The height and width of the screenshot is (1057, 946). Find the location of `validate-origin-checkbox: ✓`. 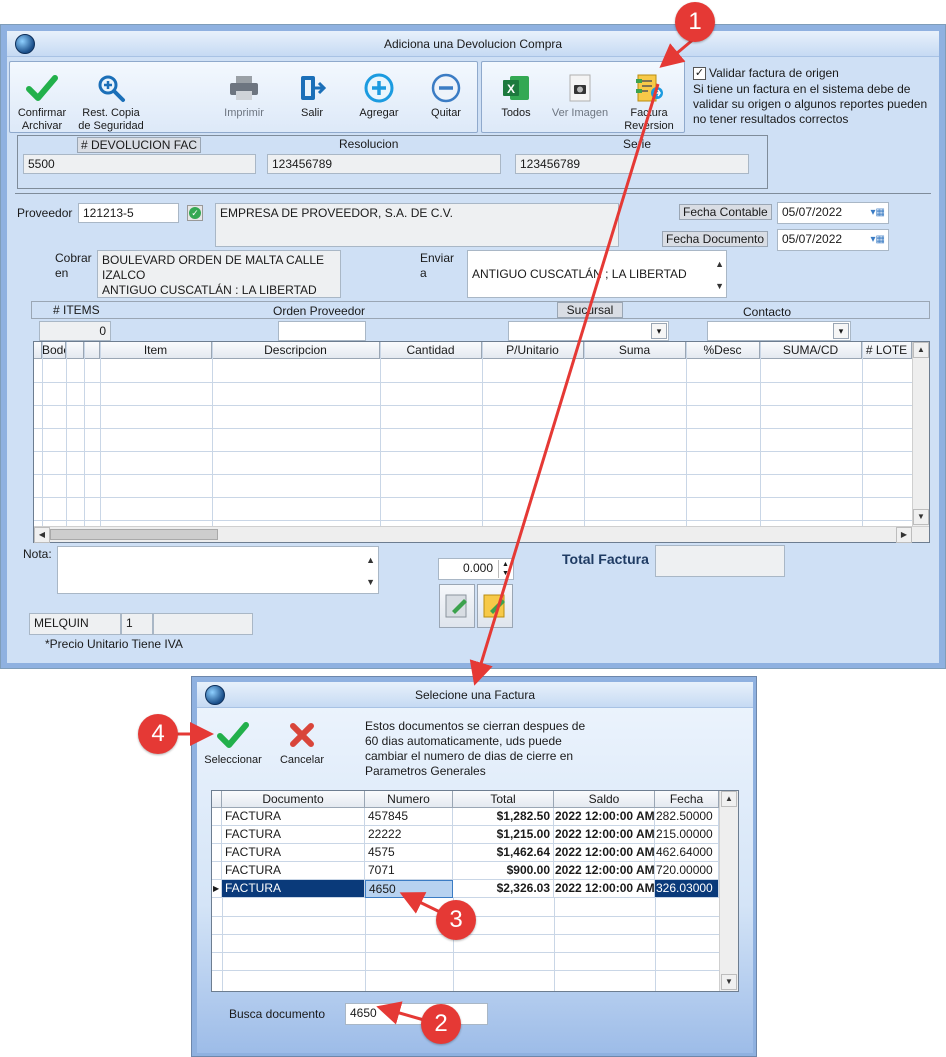

validate-origin-checkbox: ✓ is located at coordinates (699, 73).